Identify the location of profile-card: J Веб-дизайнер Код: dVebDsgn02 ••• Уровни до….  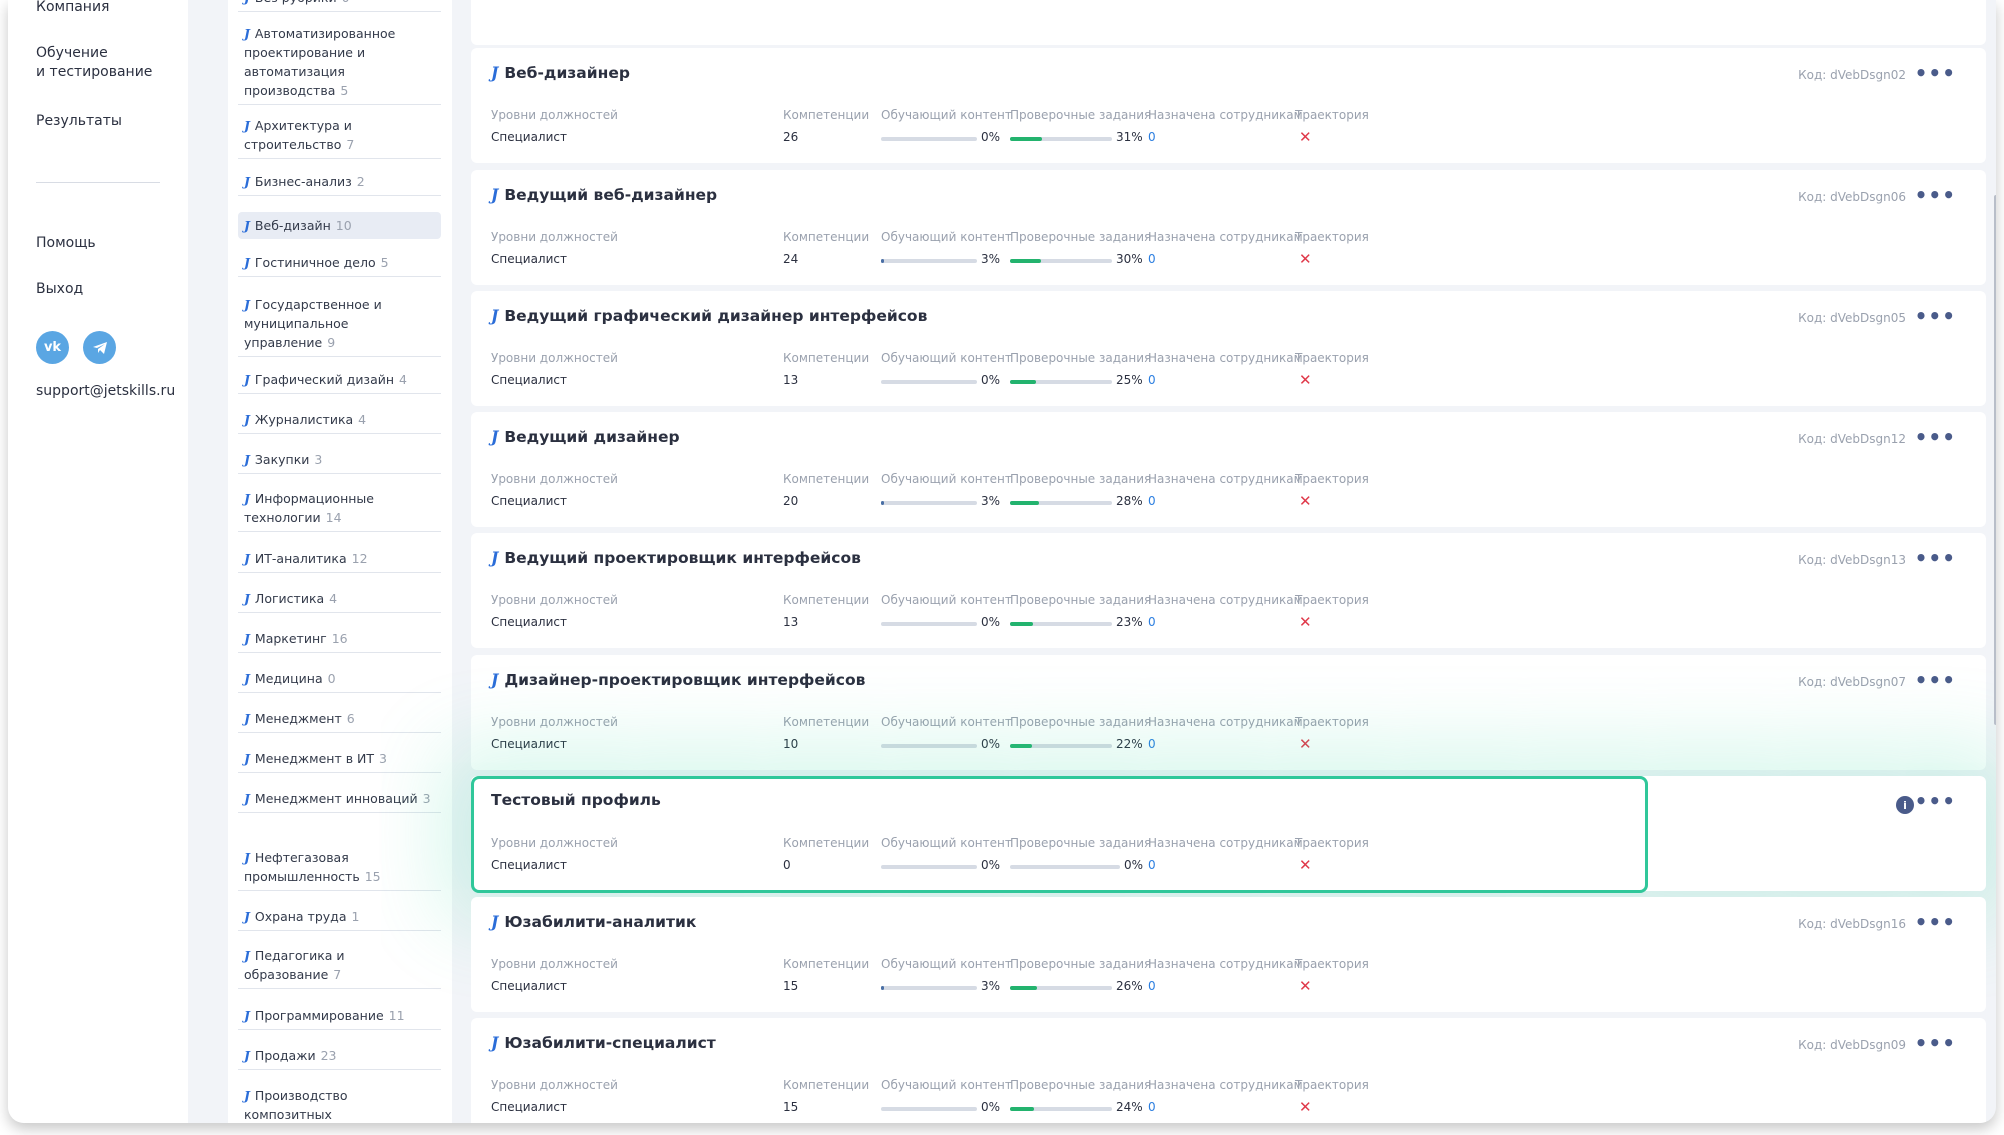
(1228, 105).